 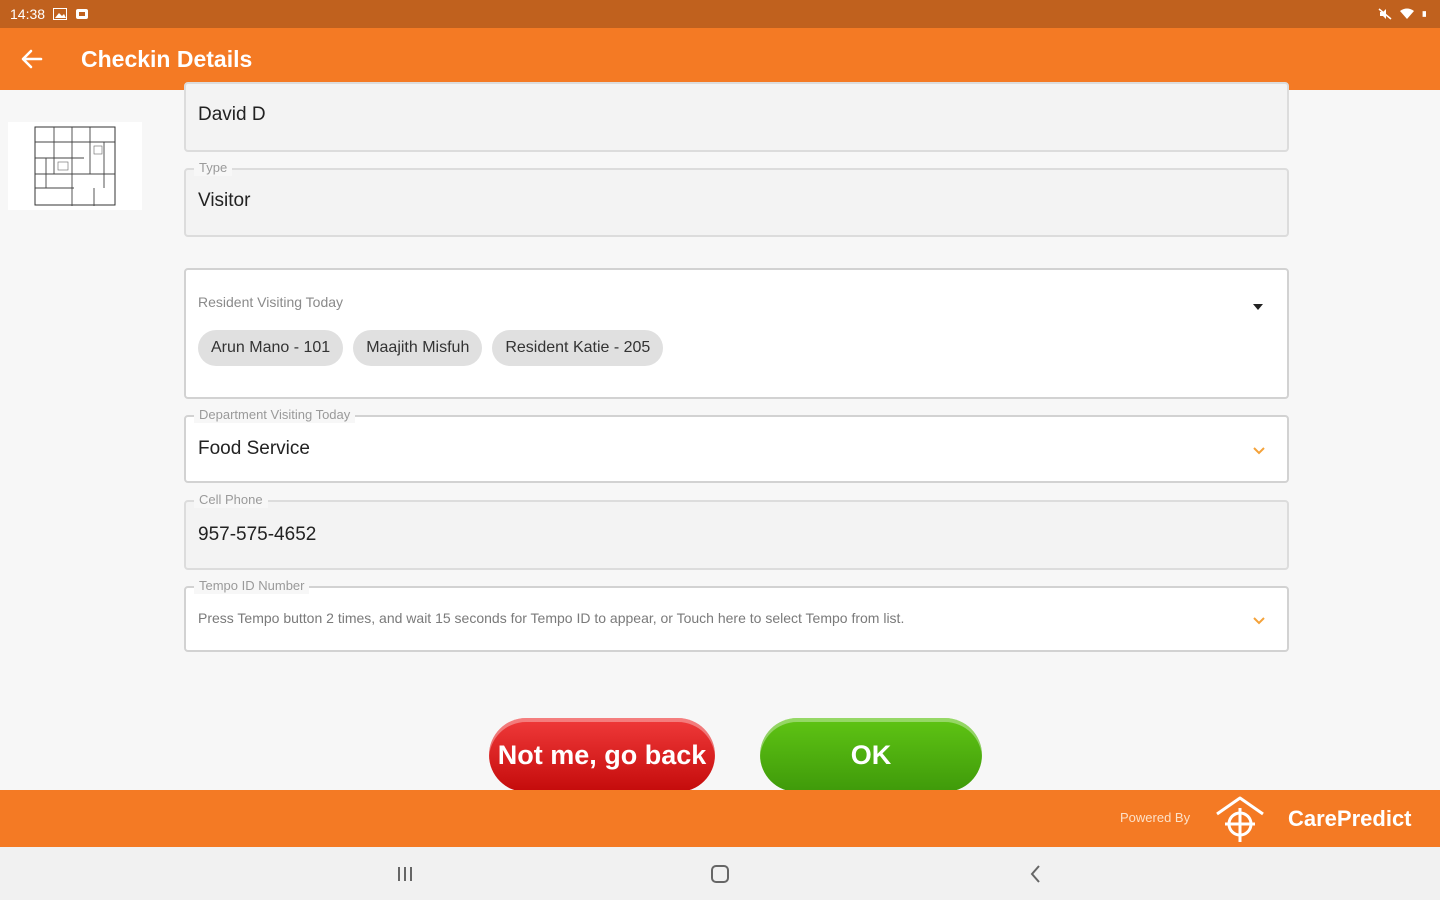 What do you see at coordinates (736, 198) in the screenshot?
I see `type-field: Type Visitor` at bounding box center [736, 198].